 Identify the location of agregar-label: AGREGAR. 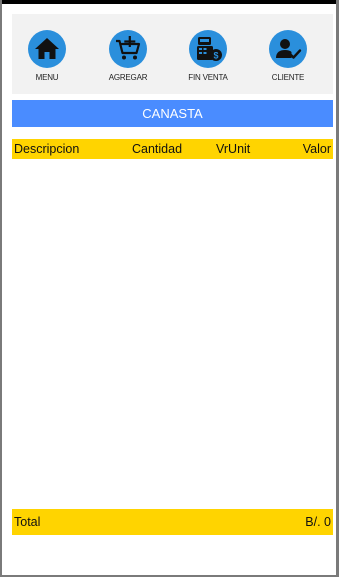
(128, 77).